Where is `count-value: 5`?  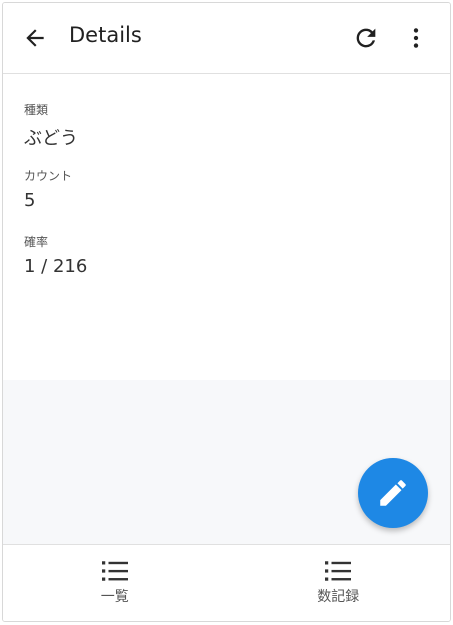
count-value: 5 is located at coordinates (30, 200).